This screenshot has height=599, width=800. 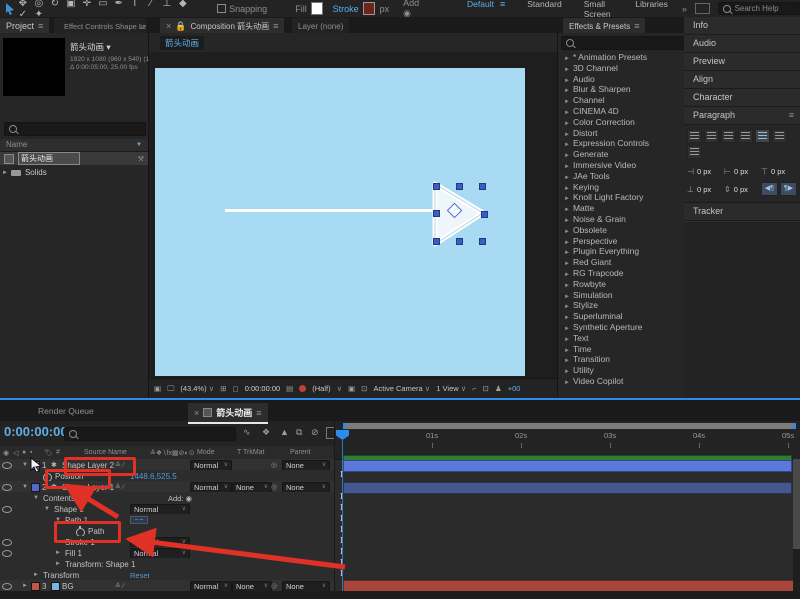 I want to click on search-help-box: Search Help, so click(x=758, y=8).